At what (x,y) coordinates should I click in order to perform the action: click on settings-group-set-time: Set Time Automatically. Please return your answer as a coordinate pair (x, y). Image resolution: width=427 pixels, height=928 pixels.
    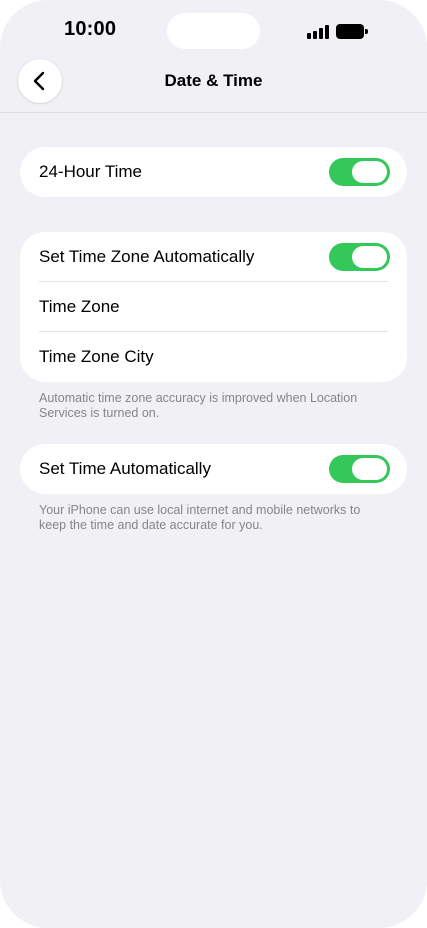
    Looking at the image, I should click on (213, 469).